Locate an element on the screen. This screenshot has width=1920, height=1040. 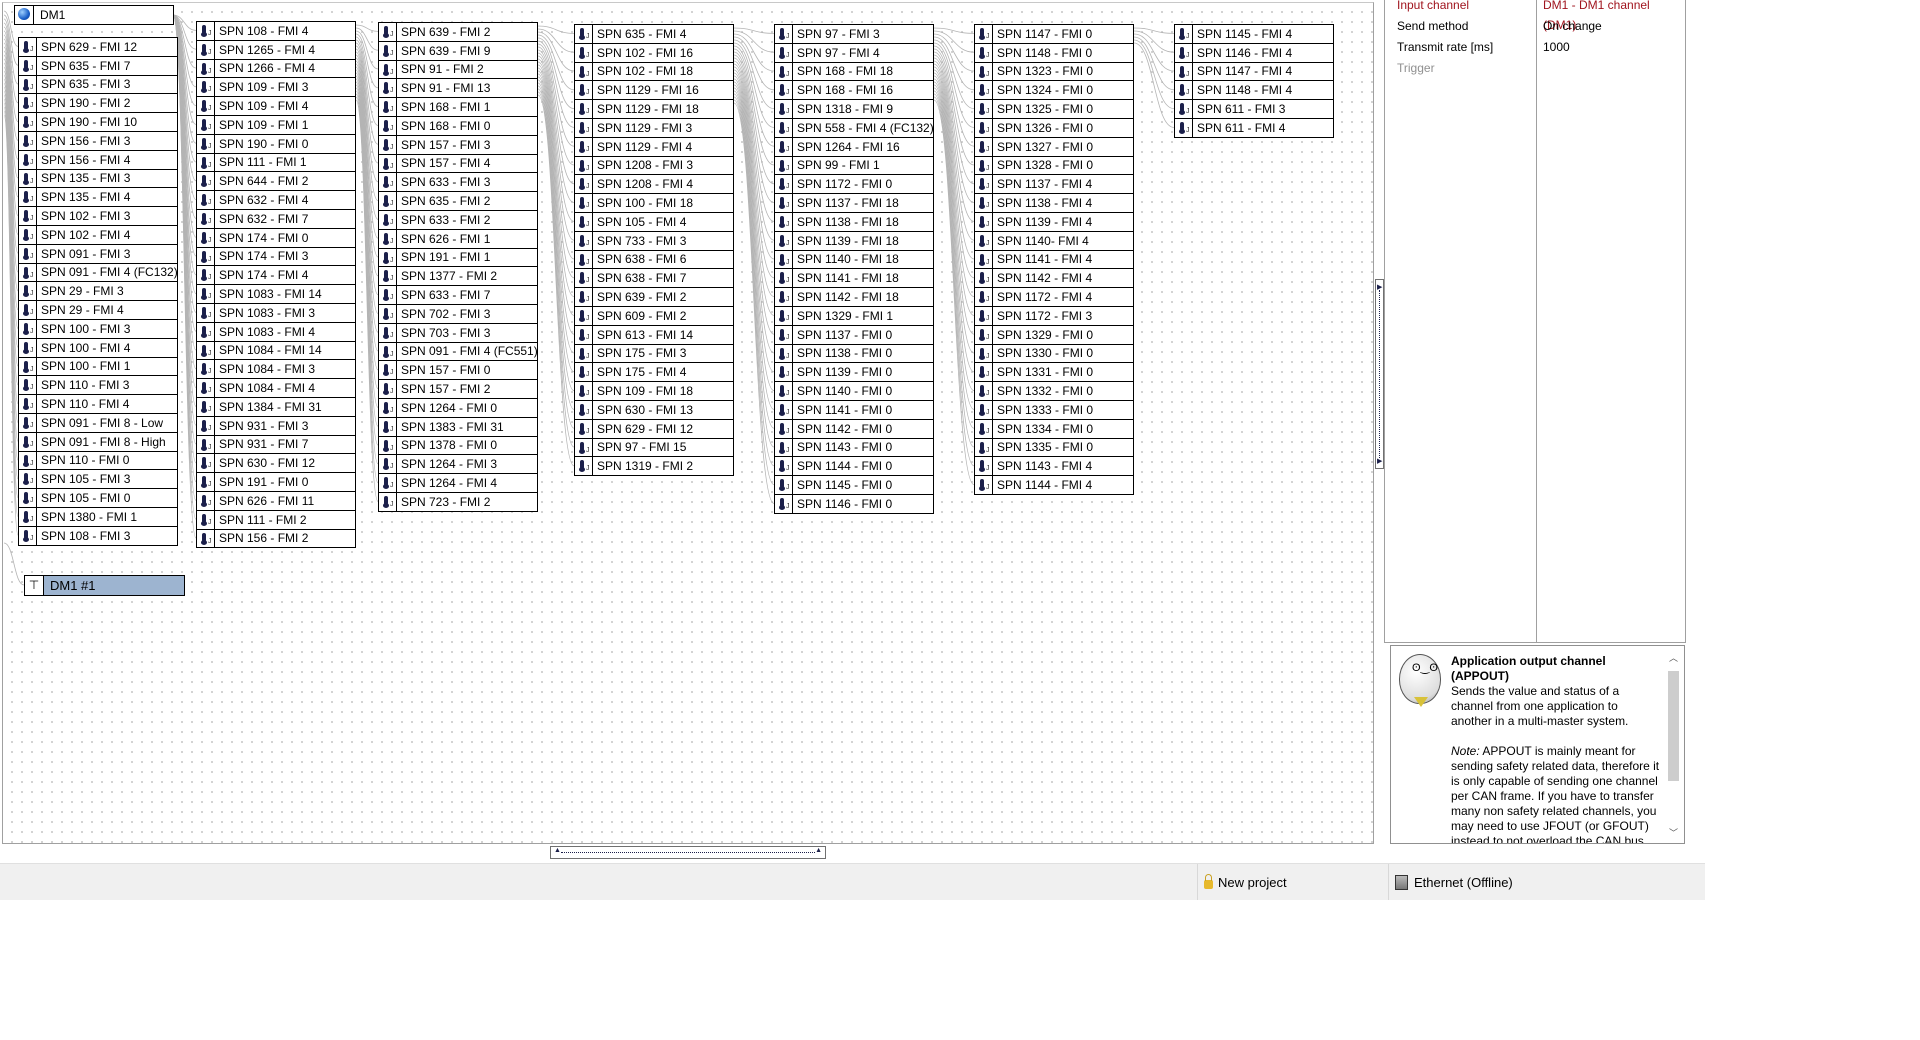
channel-item: J SPN 609 - FMI 2 is located at coordinates (654, 316).